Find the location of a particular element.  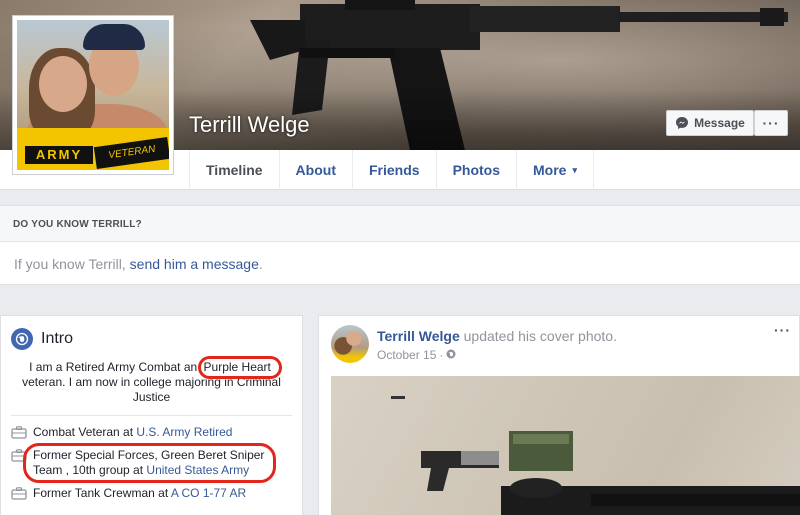

do-you-know-heading: DO YOU KNOW TERRILL? is located at coordinates (400, 224).